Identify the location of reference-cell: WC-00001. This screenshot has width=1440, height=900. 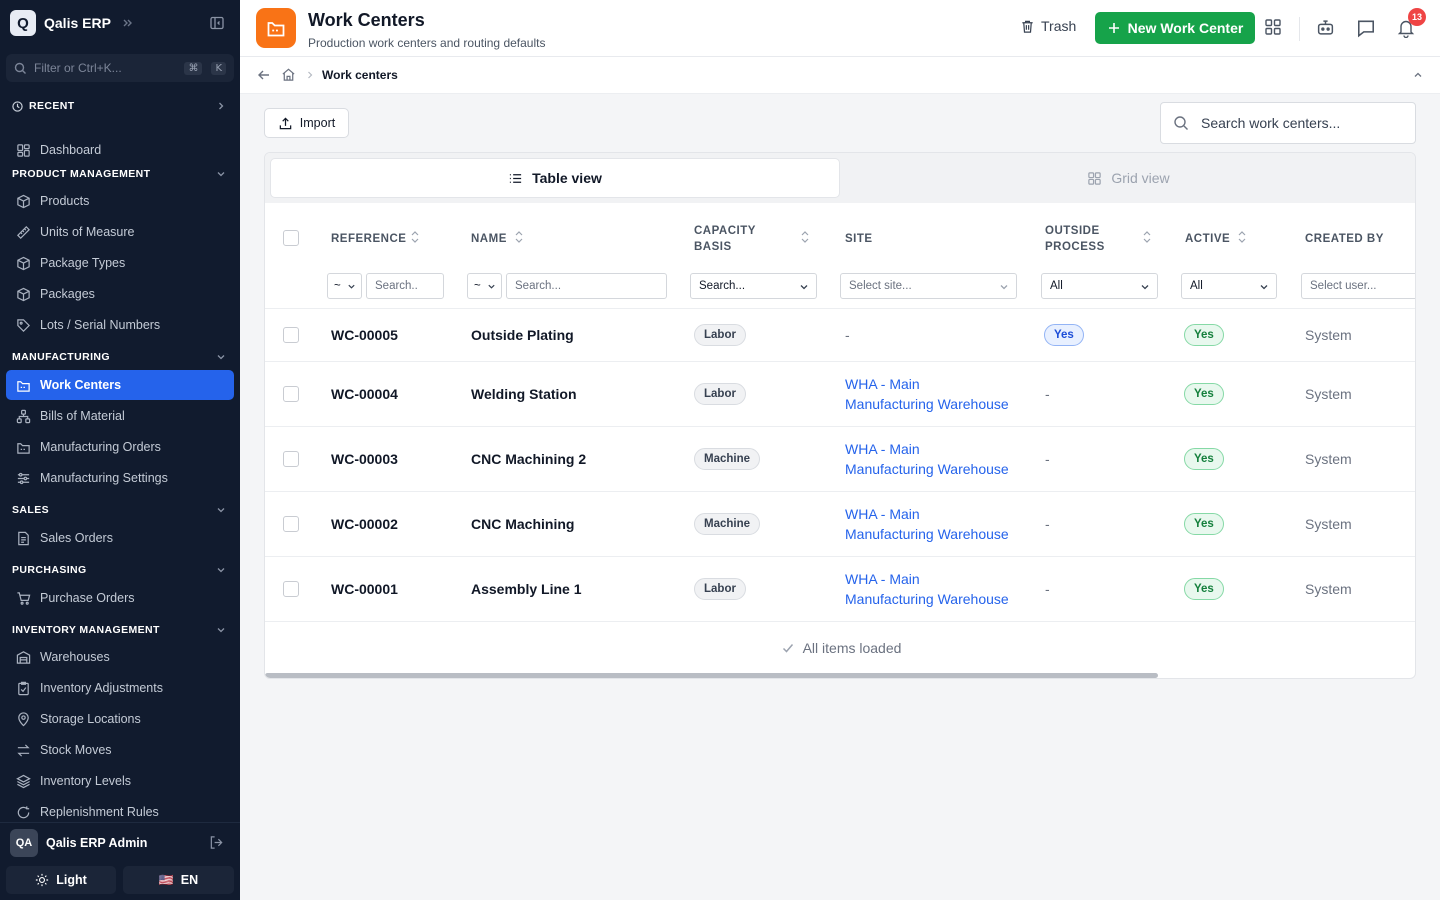
(364, 589).